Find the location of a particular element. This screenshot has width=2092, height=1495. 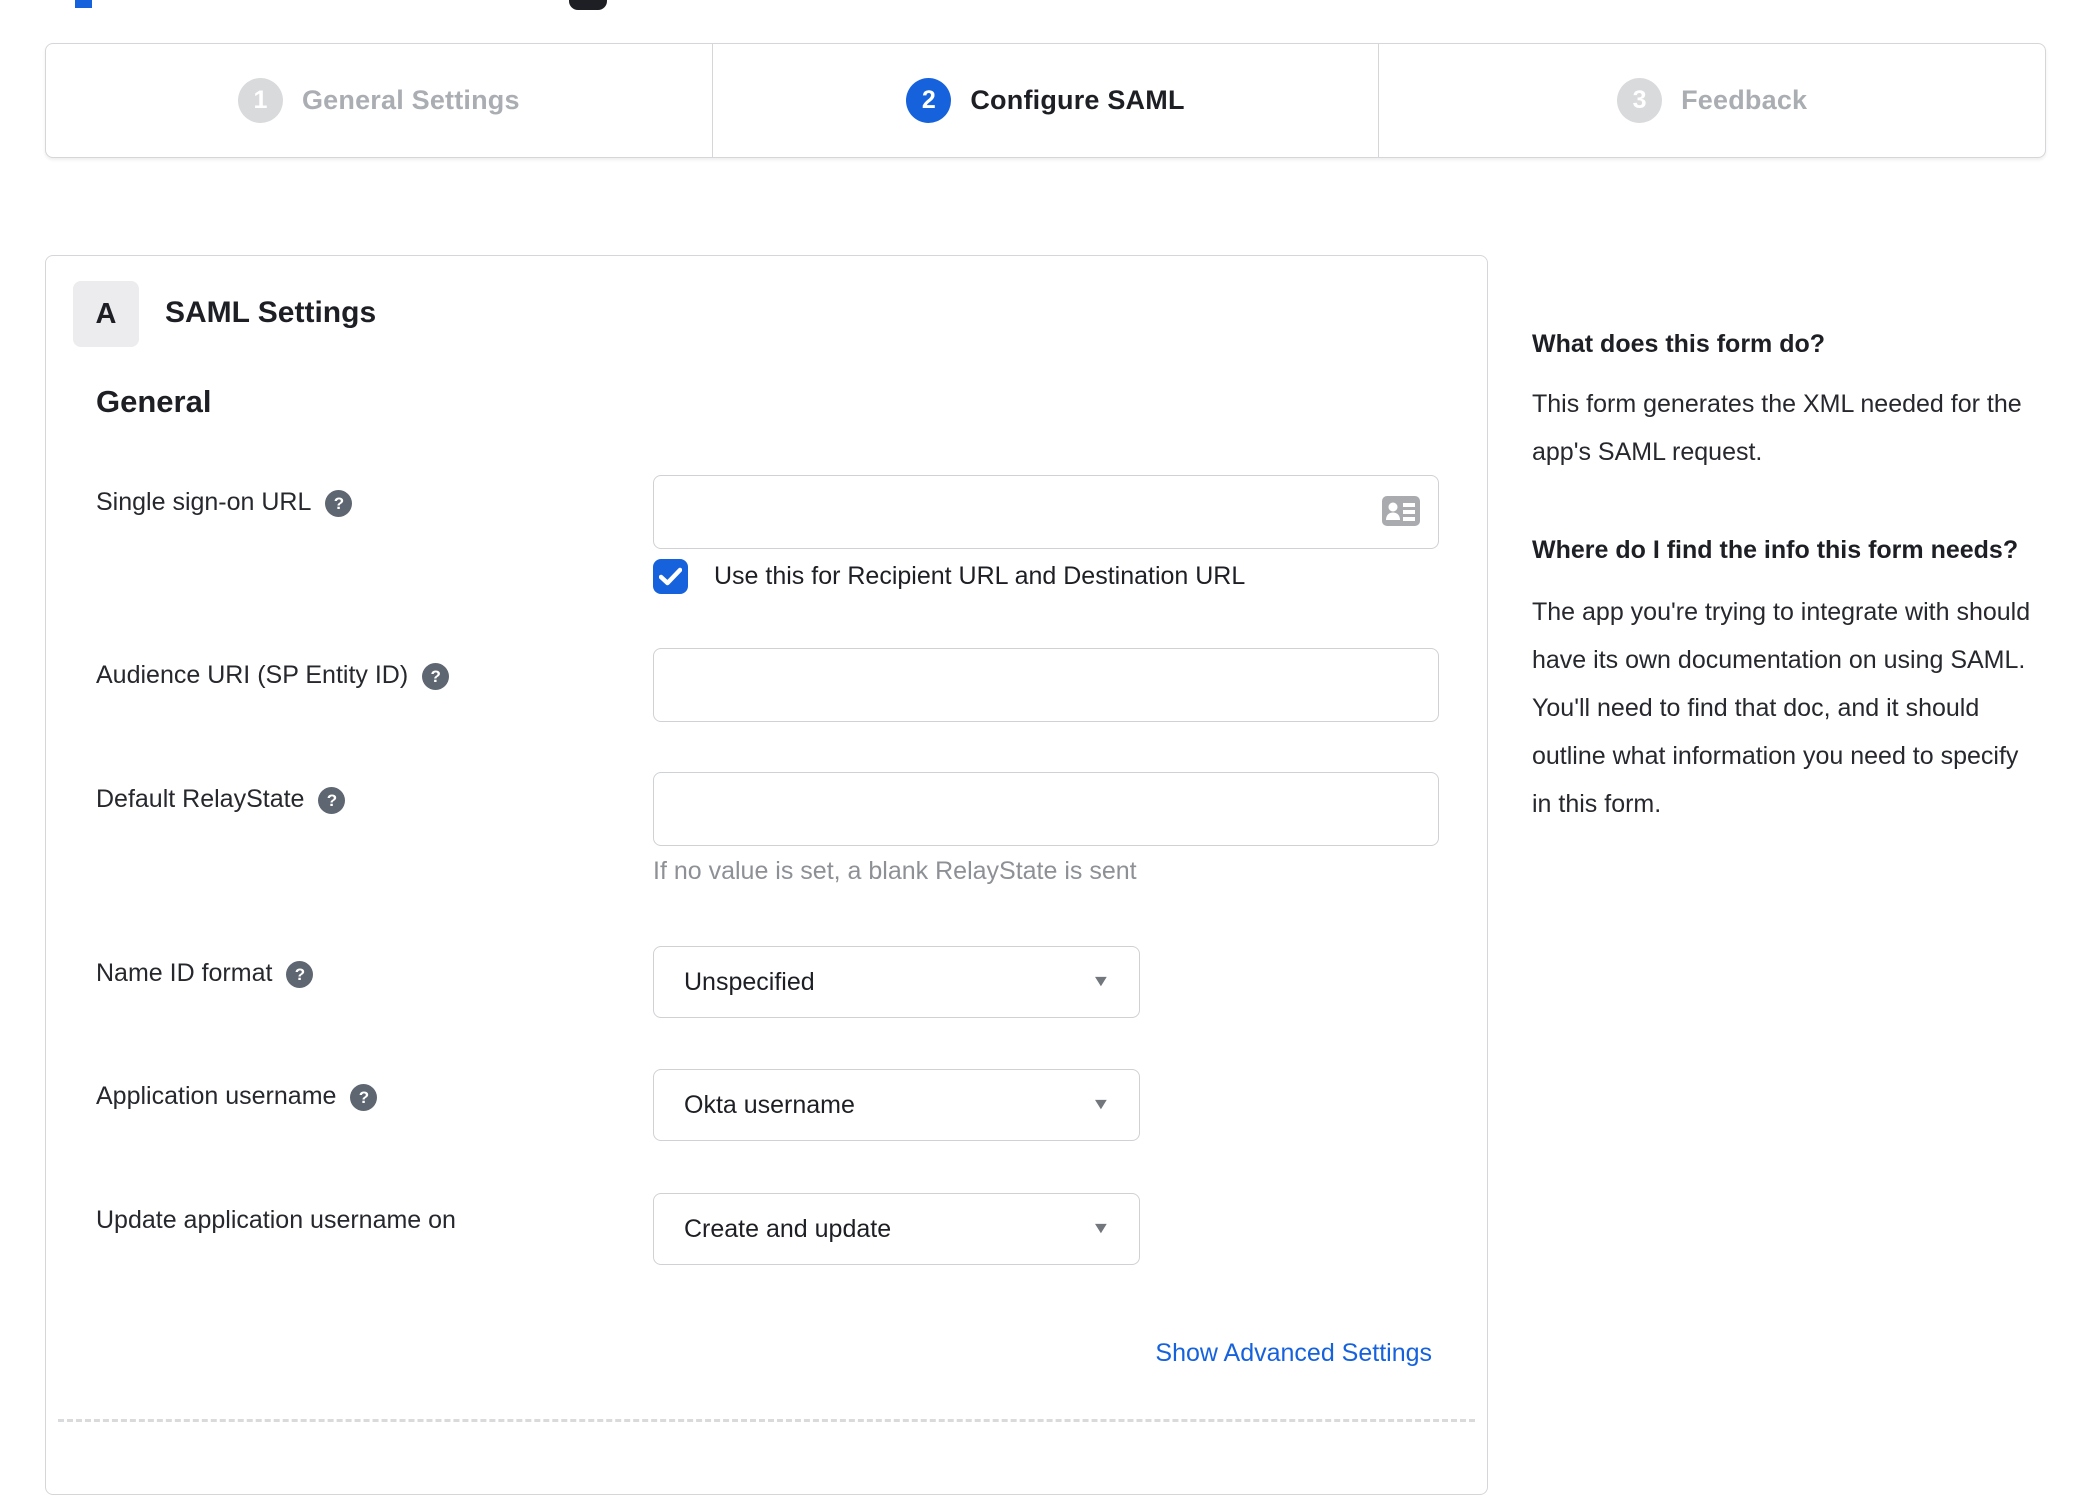

name-id-format-value: Unspecified is located at coordinates (749, 981).